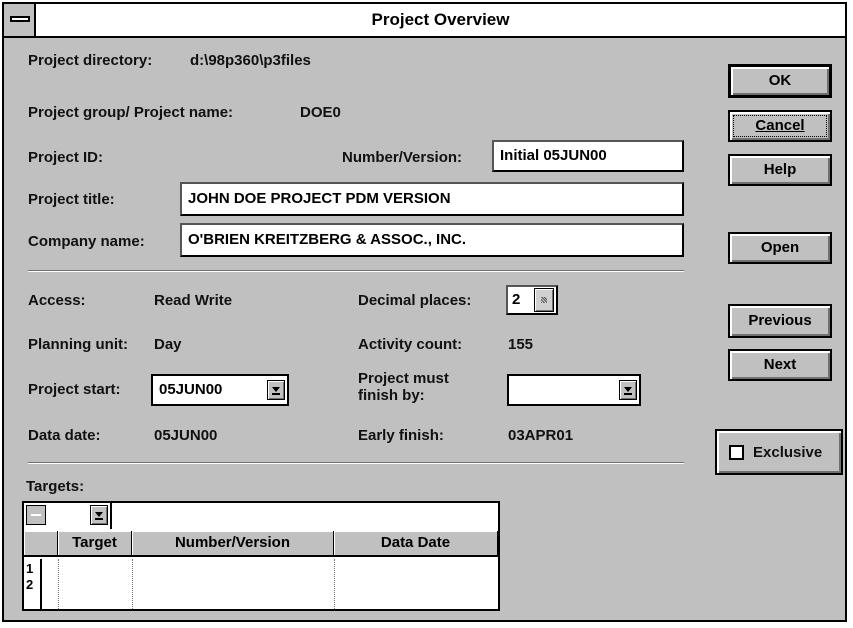 The height and width of the screenshot is (628, 853). What do you see at coordinates (402, 157) in the screenshot?
I see `number-version-label: Number/Version:` at bounding box center [402, 157].